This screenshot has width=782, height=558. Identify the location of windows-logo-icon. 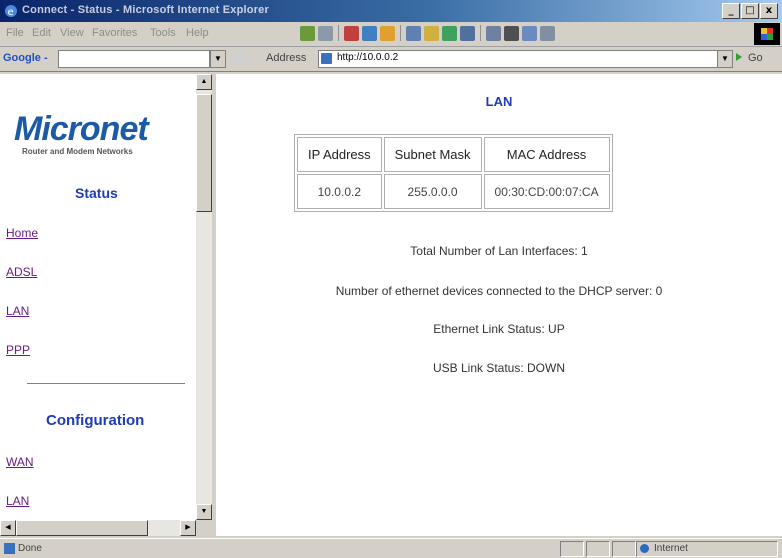
(767, 34).